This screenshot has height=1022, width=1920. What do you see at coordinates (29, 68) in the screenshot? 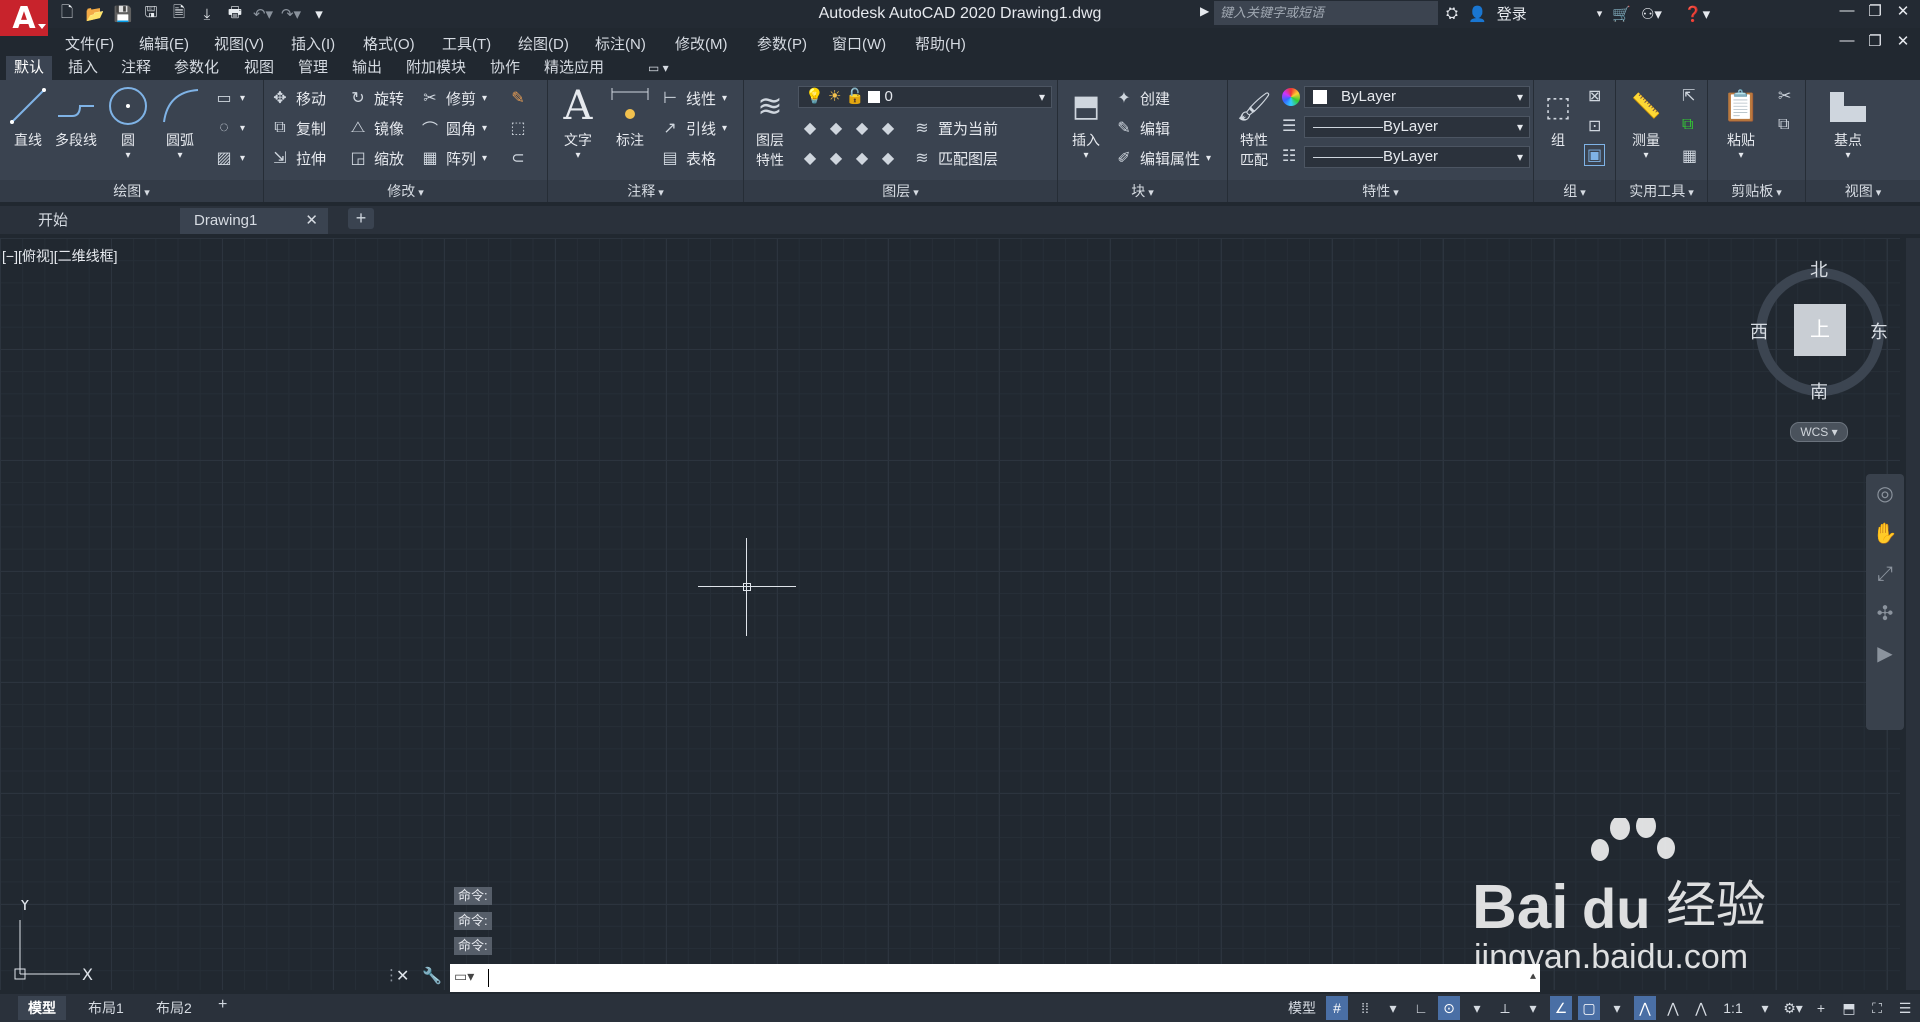
I see `tab-home: 默认` at bounding box center [29, 68].